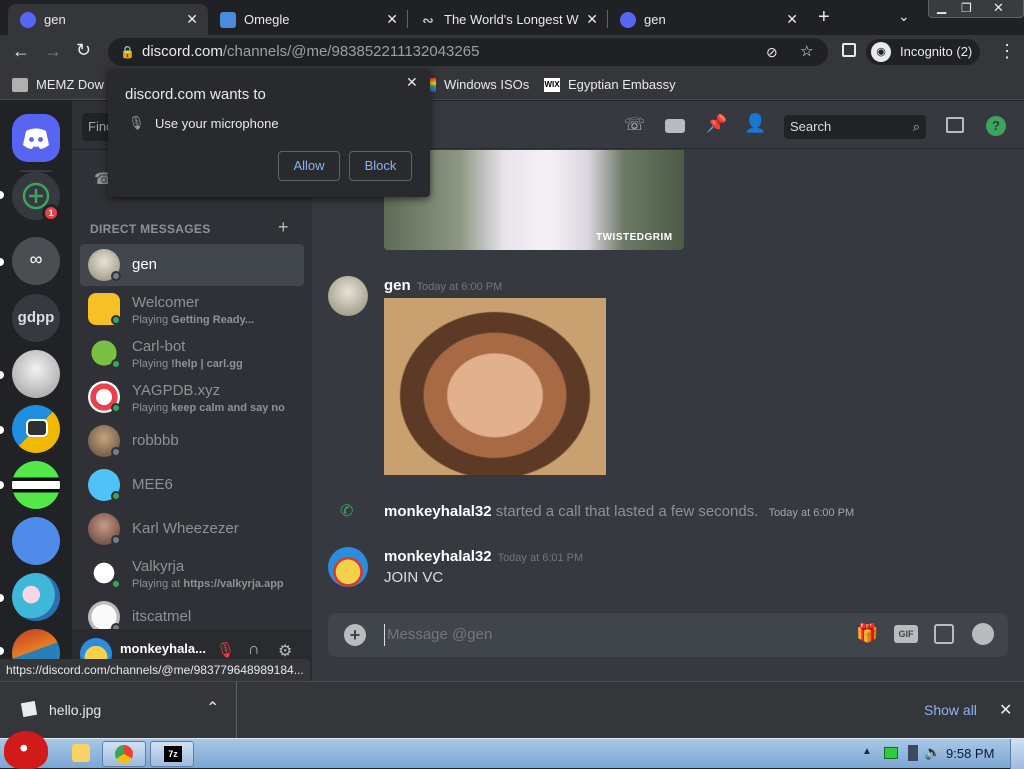  I want to click on pinned-messages-icon: 📌, so click(716, 124).